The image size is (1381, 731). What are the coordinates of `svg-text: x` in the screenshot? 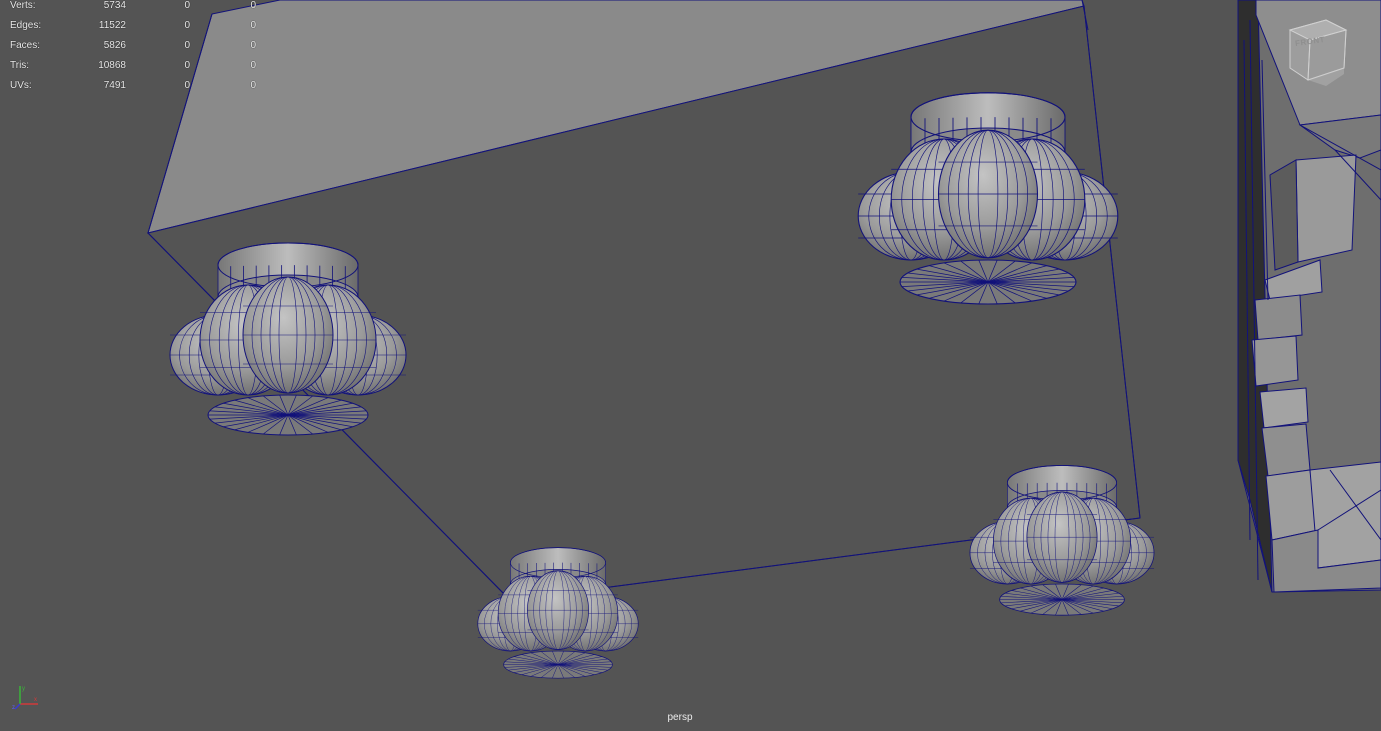 It's located at (35, 700).